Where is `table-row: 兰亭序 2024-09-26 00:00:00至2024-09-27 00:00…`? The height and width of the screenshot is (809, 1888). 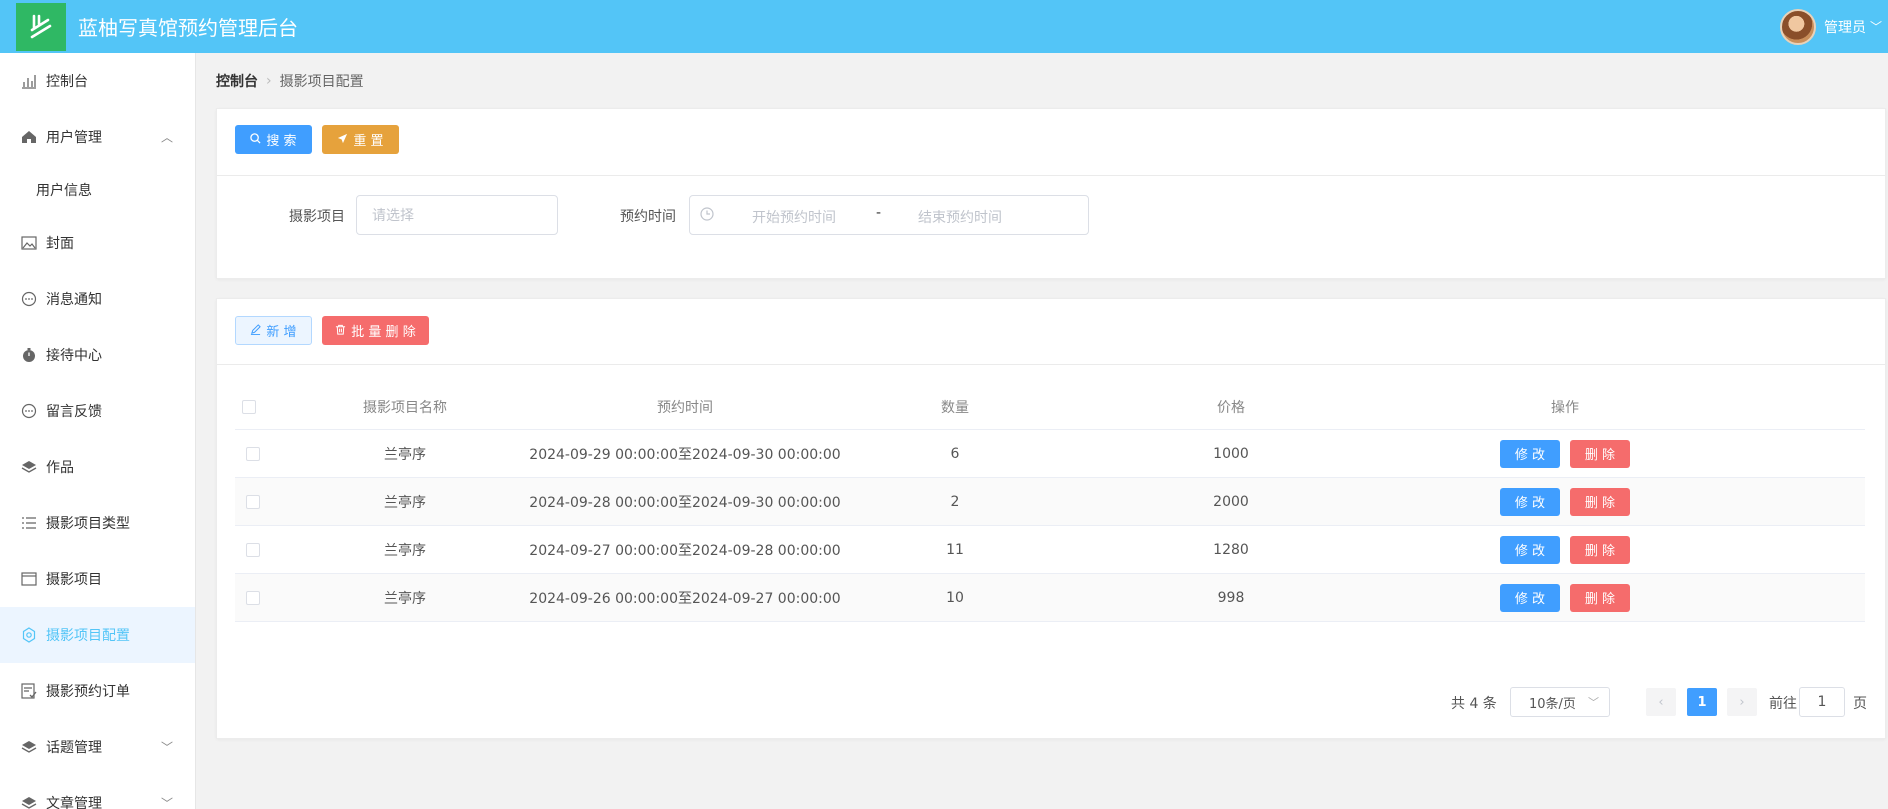
table-row: 兰亭序 2024-09-26 00:00:00至2024-09-27 00:00… is located at coordinates (1050, 598).